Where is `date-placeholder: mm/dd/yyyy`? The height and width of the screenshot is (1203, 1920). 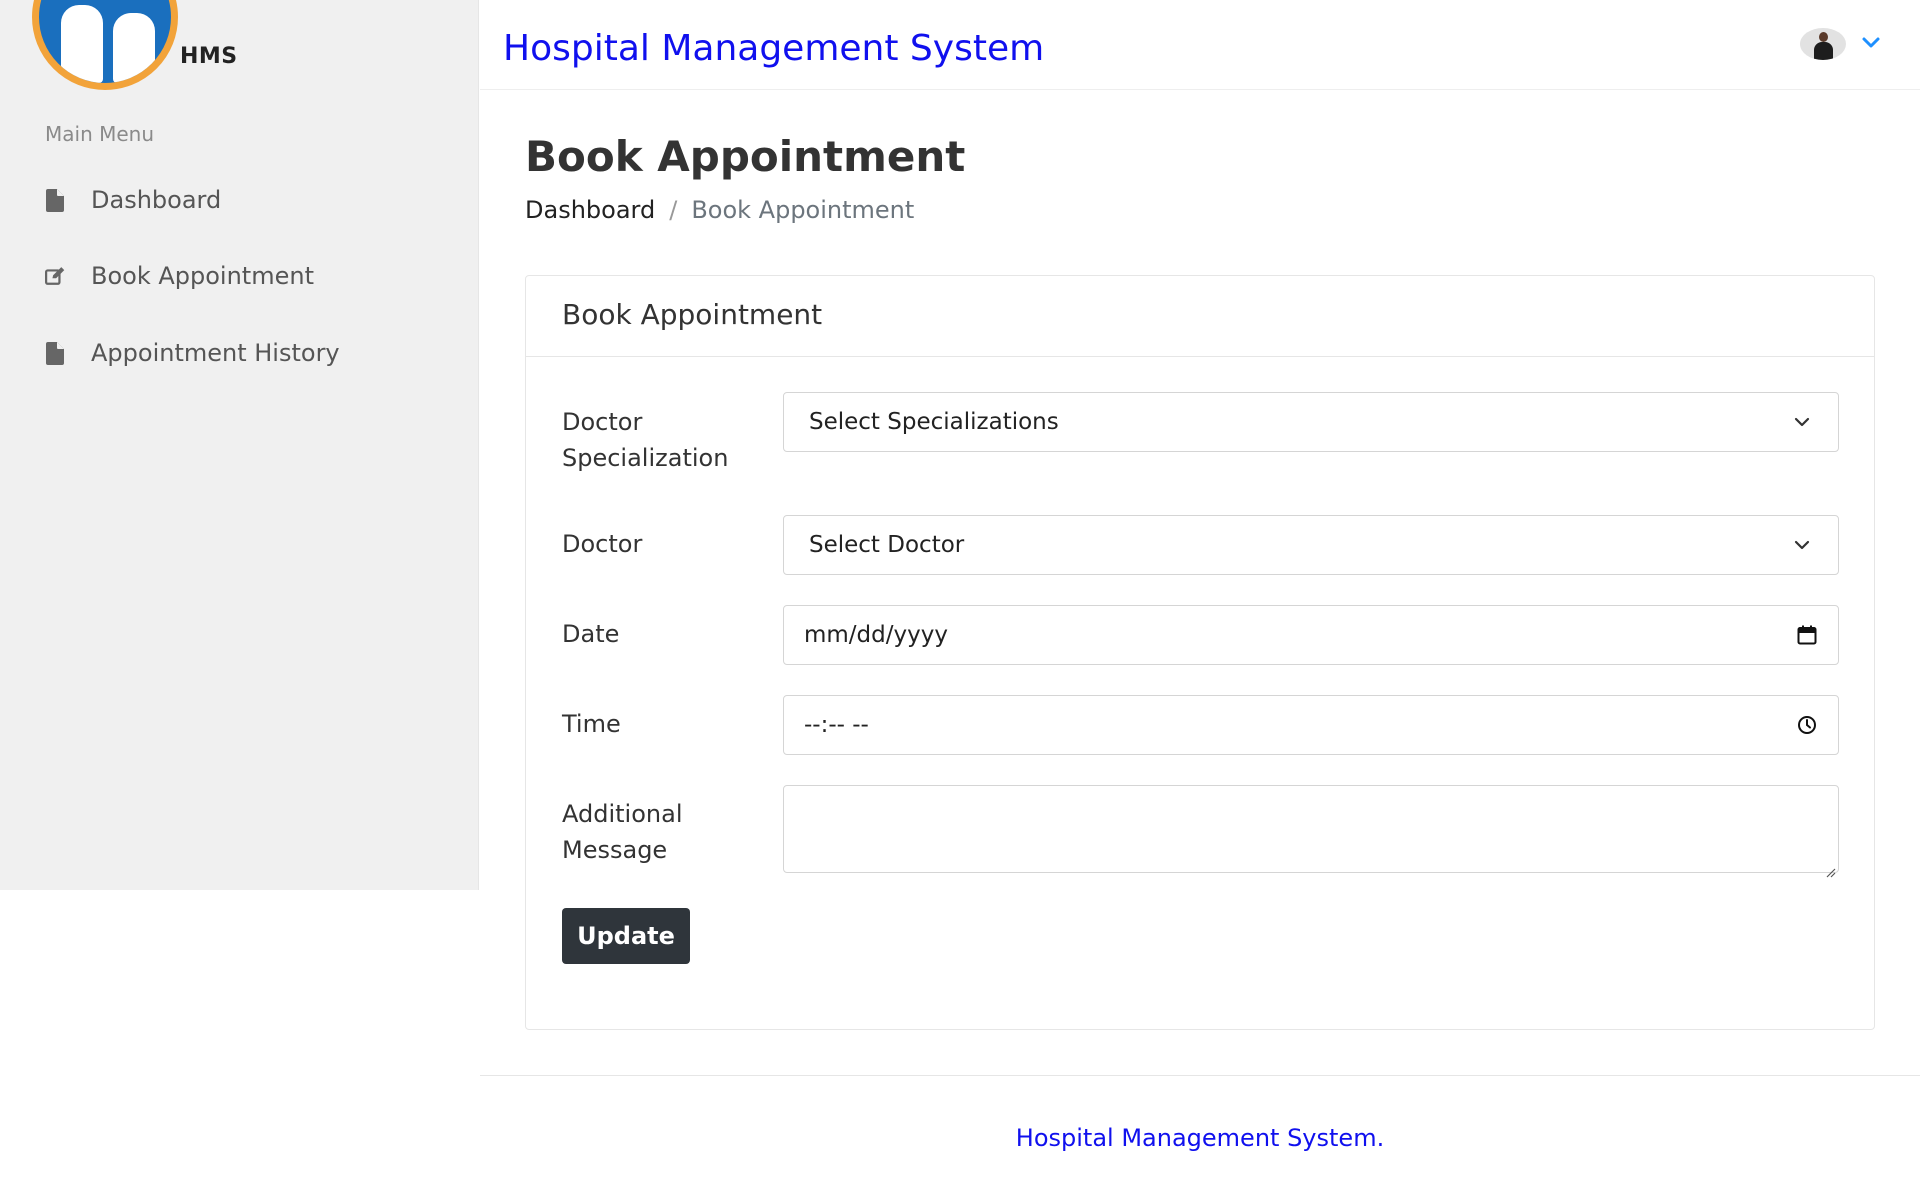
date-placeholder: mm/dd/yyyy is located at coordinates (876, 635).